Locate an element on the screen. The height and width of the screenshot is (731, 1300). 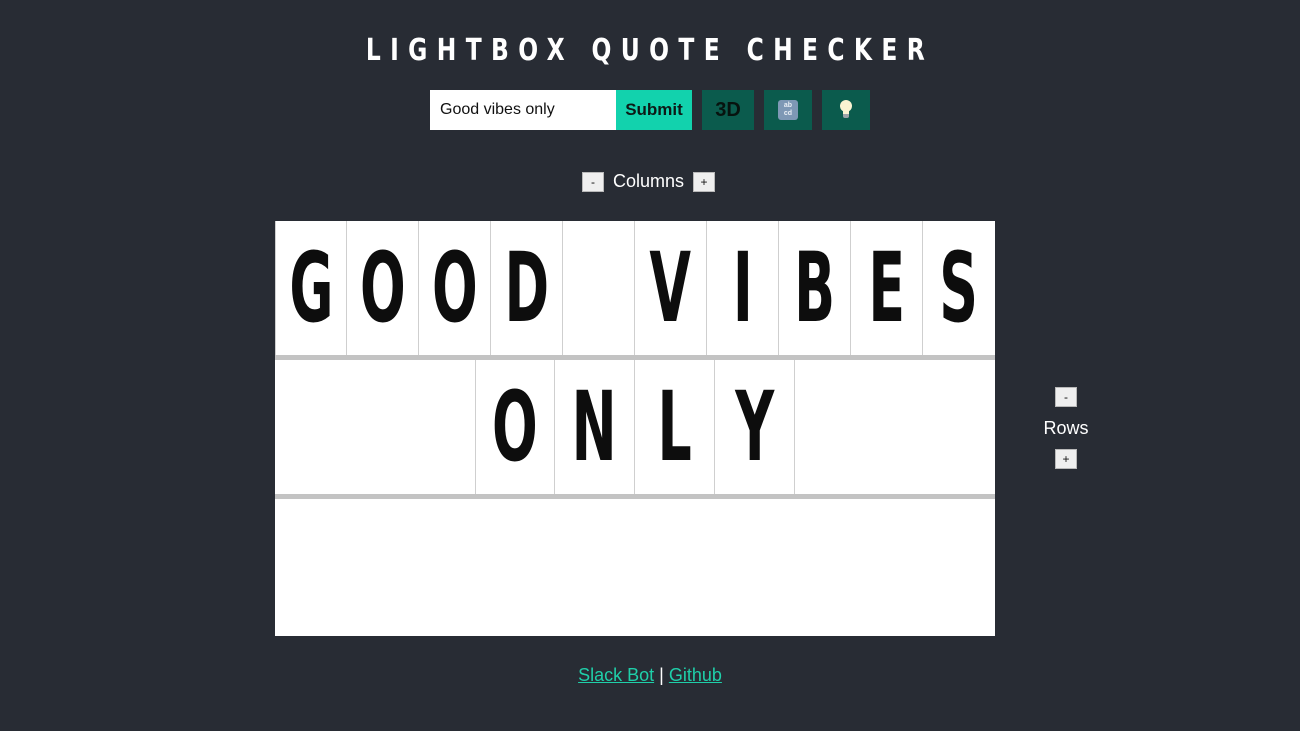
submit-button: Submit is located at coordinates (654, 110).